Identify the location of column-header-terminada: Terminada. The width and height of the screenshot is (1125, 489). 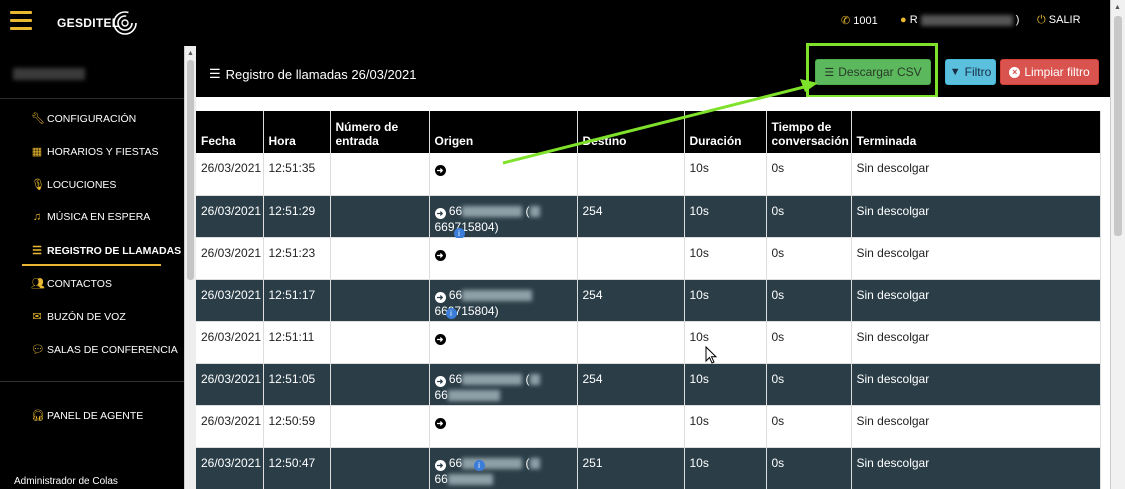
(976, 132).